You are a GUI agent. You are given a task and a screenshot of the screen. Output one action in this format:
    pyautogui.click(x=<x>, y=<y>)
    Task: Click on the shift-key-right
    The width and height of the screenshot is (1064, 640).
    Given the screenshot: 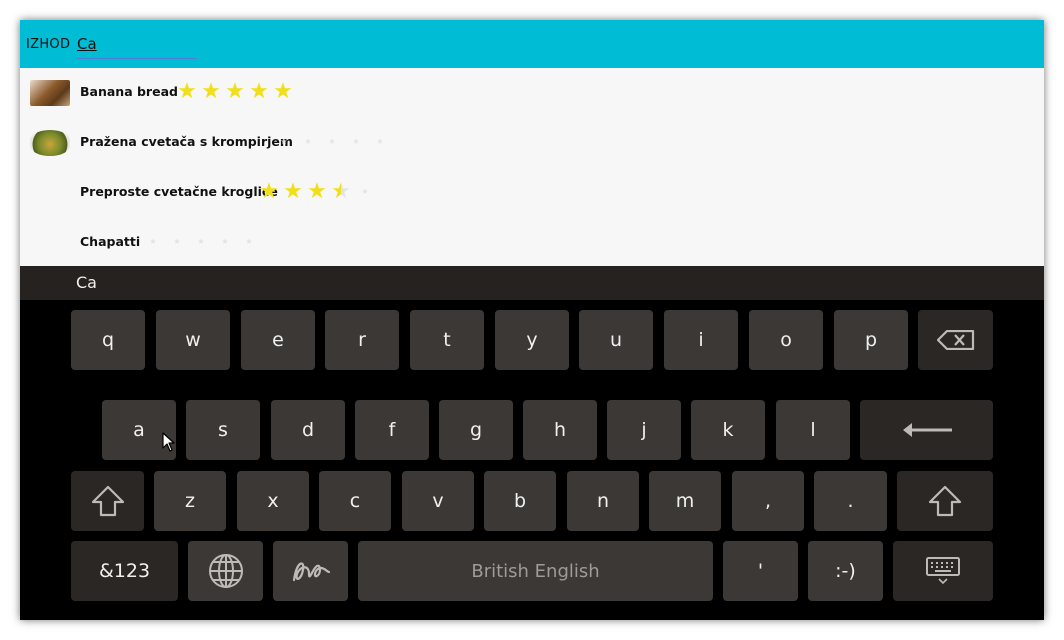 What is the action you would take?
    pyautogui.click(x=945, y=501)
    